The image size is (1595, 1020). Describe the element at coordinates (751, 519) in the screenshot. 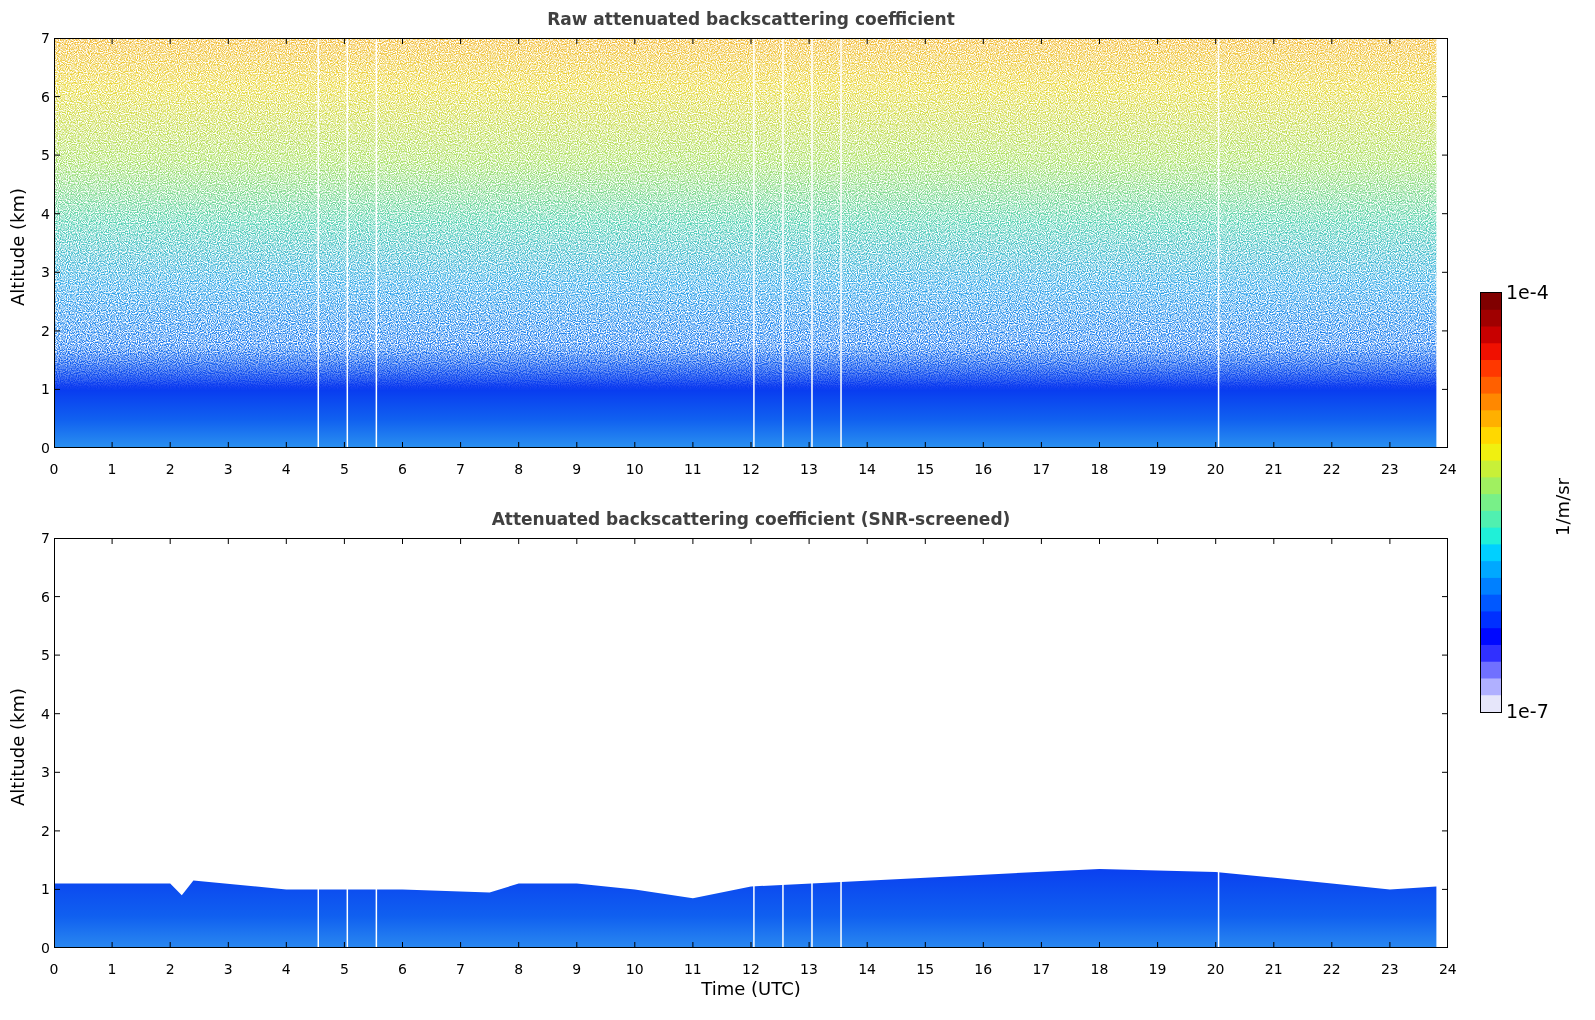

I see `chart-title: Attenuated backscattering coefficient (SNR-screened)` at that location.